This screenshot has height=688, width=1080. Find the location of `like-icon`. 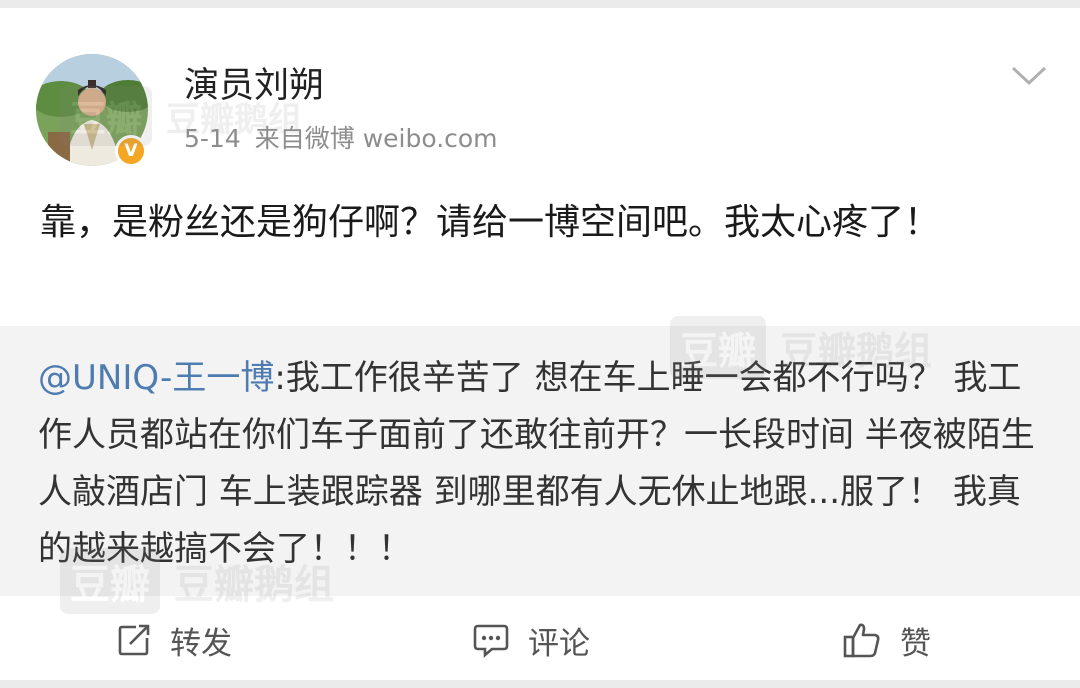

like-icon is located at coordinates (861, 640).